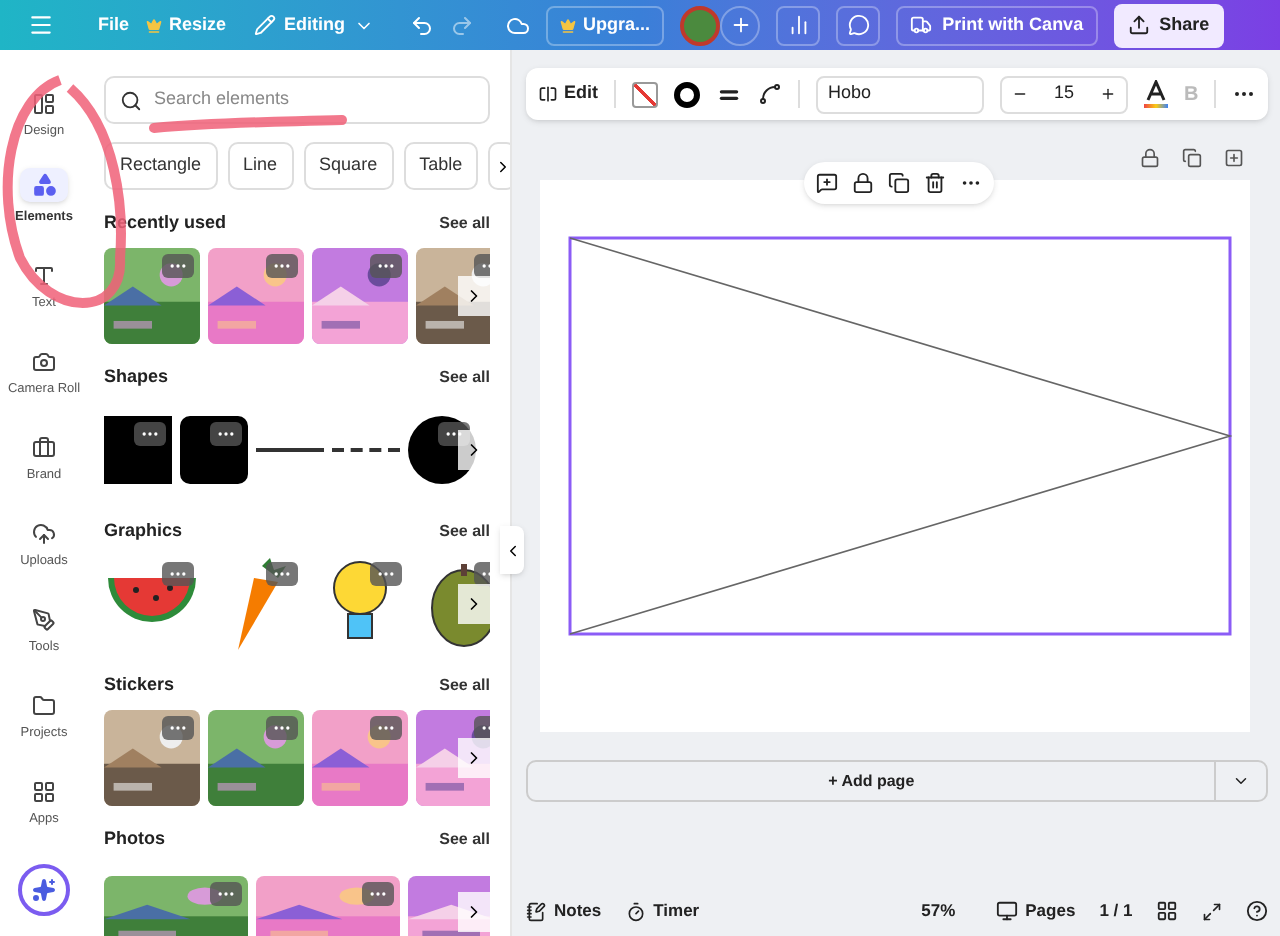 The height and width of the screenshot is (936, 1280). I want to click on font-size-control: 15, so click(1064, 94).